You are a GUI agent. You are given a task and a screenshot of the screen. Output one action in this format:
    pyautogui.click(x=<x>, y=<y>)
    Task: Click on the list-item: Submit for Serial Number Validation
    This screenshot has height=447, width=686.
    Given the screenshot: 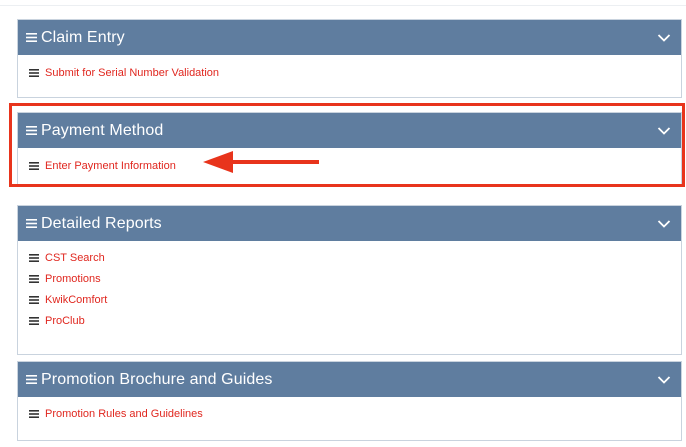 What is the action you would take?
    pyautogui.click(x=355, y=72)
    